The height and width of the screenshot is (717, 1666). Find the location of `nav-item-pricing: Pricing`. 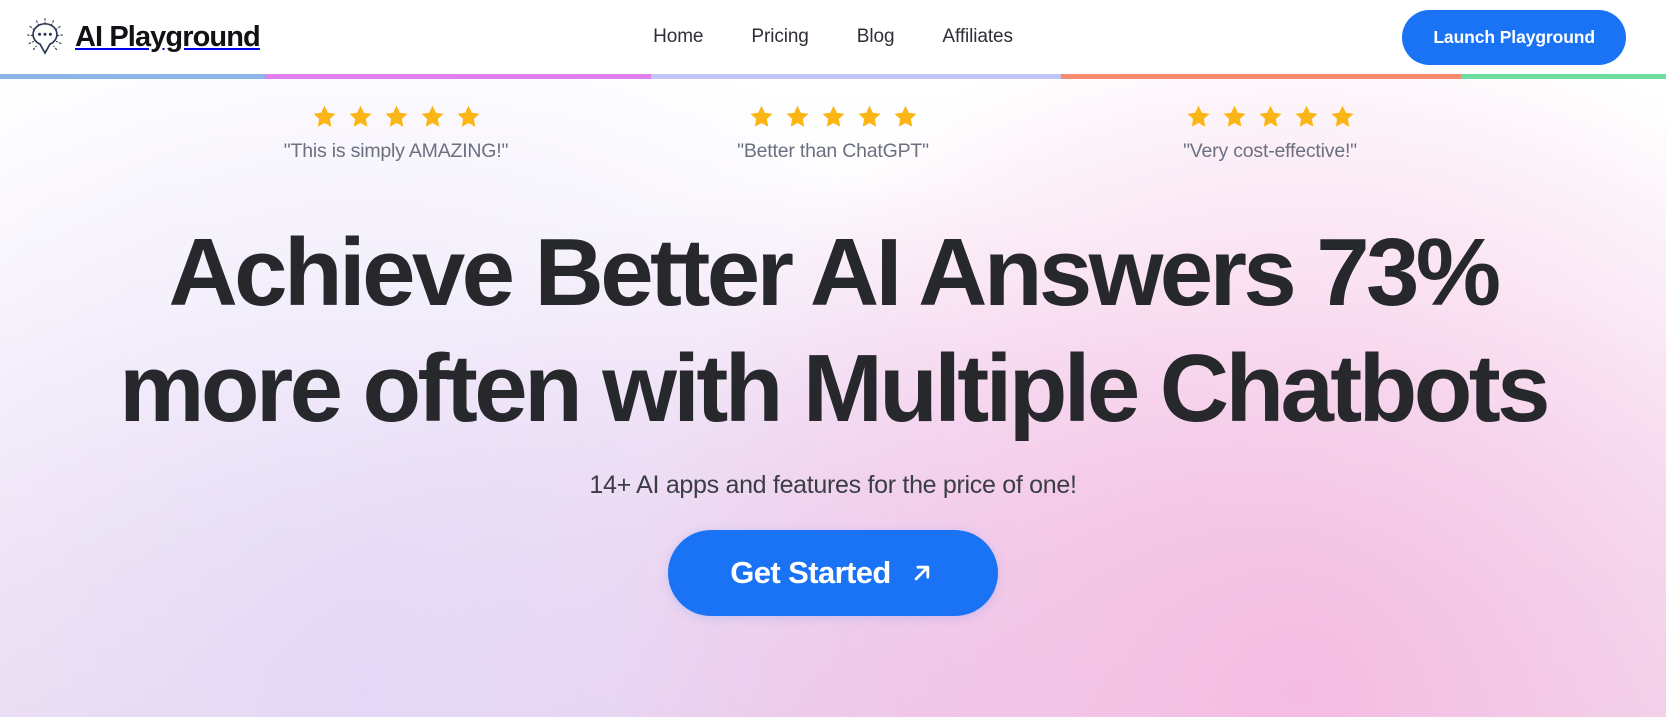

nav-item-pricing: Pricing is located at coordinates (779, 37).